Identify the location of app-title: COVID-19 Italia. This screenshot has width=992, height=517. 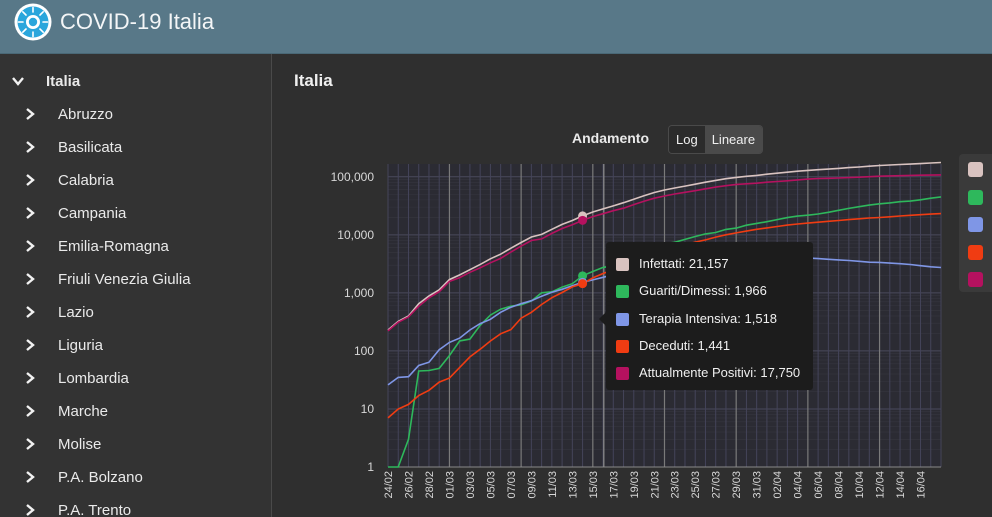
(137, 21).